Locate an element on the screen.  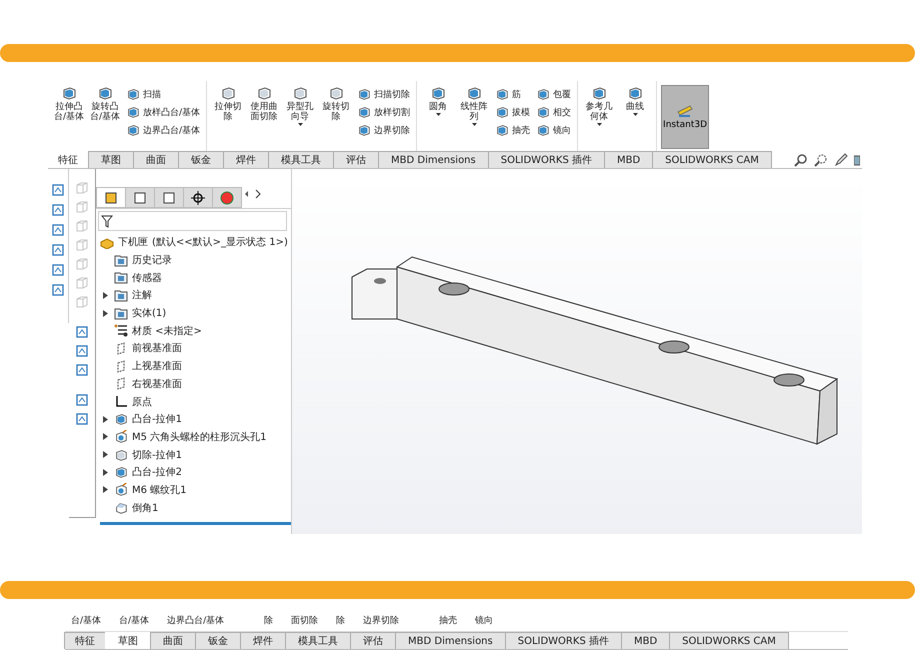
ribbon-button: 面切除 is located at coordinates (304, 620).